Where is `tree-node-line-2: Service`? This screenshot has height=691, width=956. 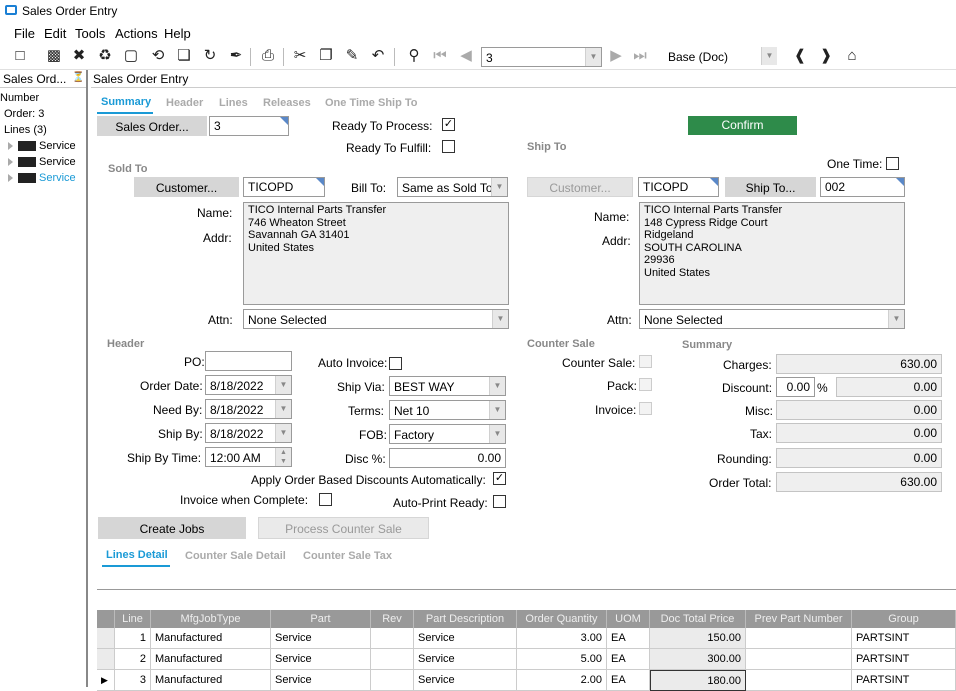
tree-node-line-2: Service is located at coordinates (42, 162).